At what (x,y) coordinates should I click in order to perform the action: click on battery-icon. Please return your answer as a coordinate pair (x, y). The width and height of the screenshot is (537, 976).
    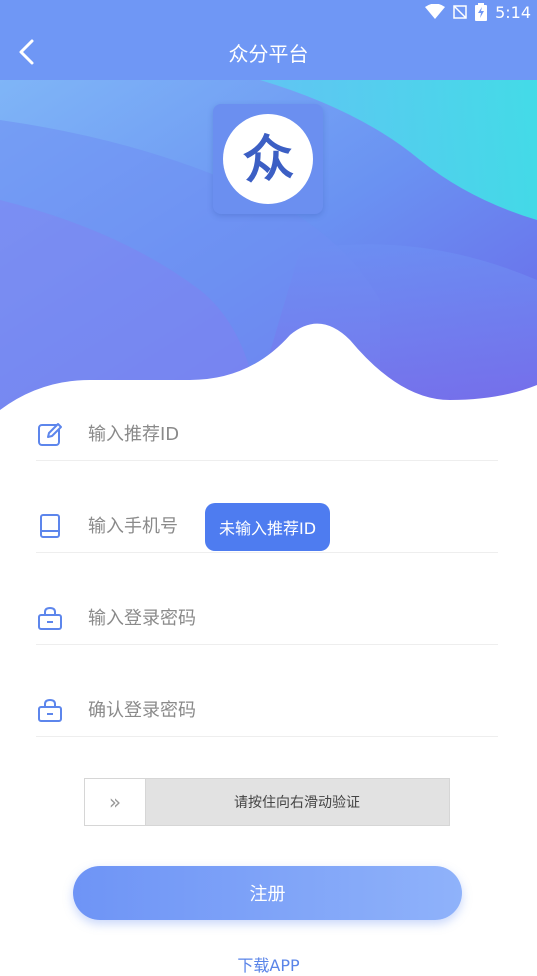
    Looking at the image, I should click on (481, 12).